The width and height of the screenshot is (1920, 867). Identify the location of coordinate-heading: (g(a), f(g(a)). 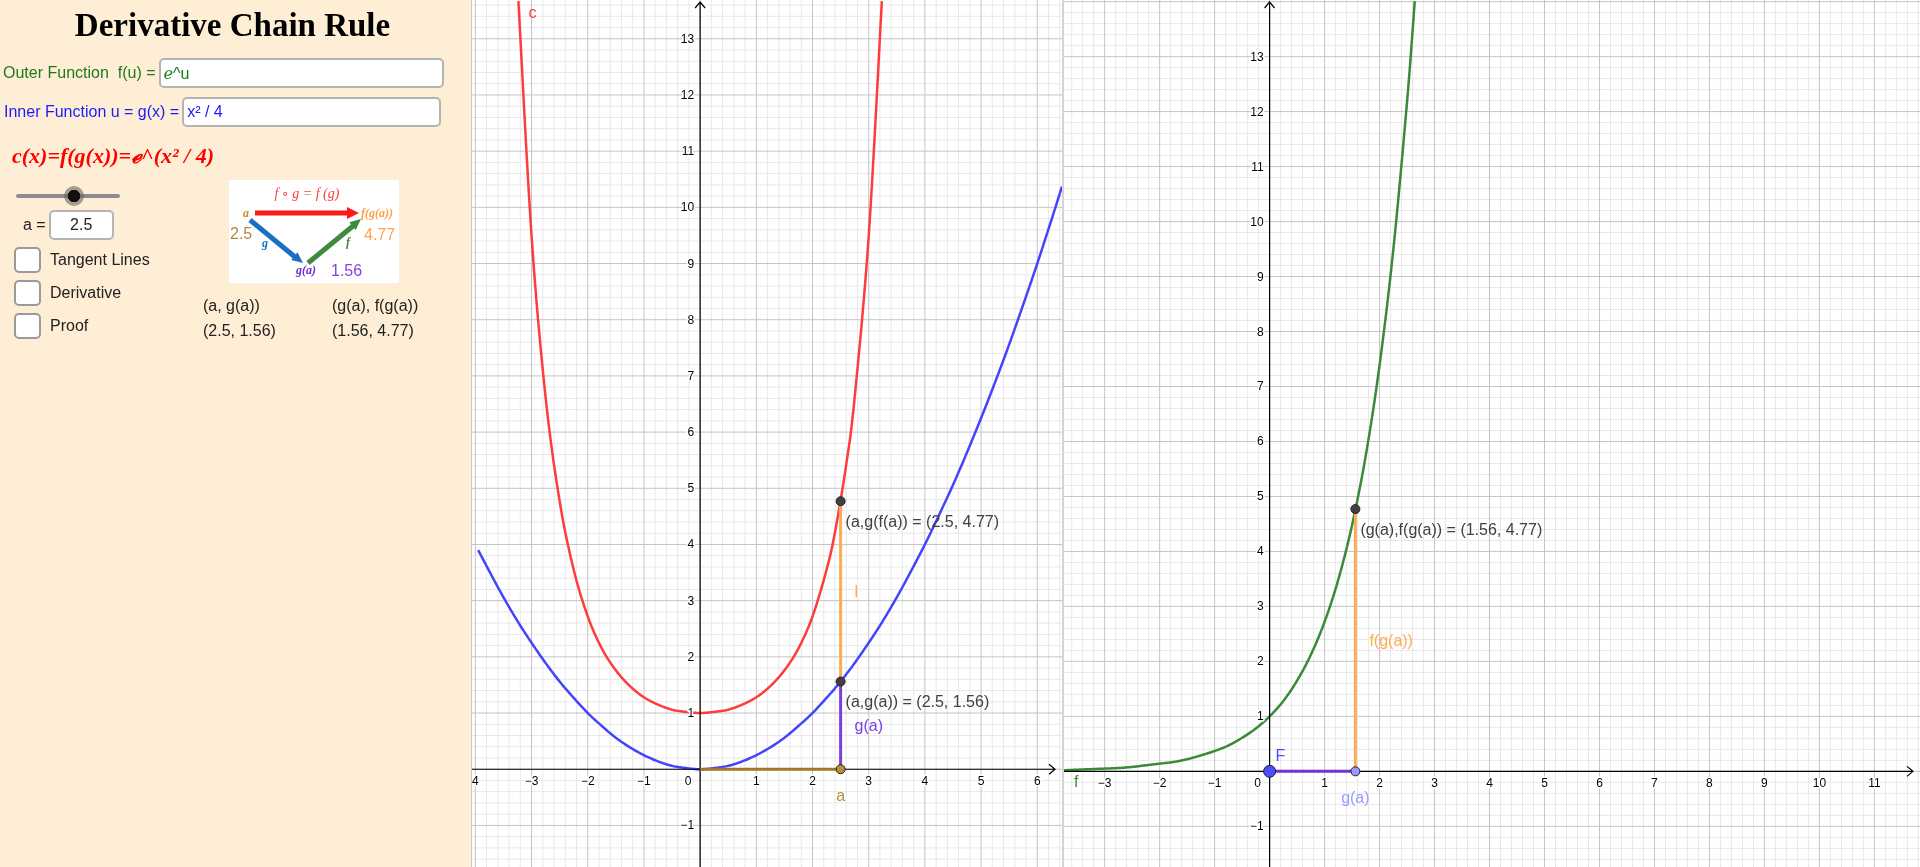
(375, 306).